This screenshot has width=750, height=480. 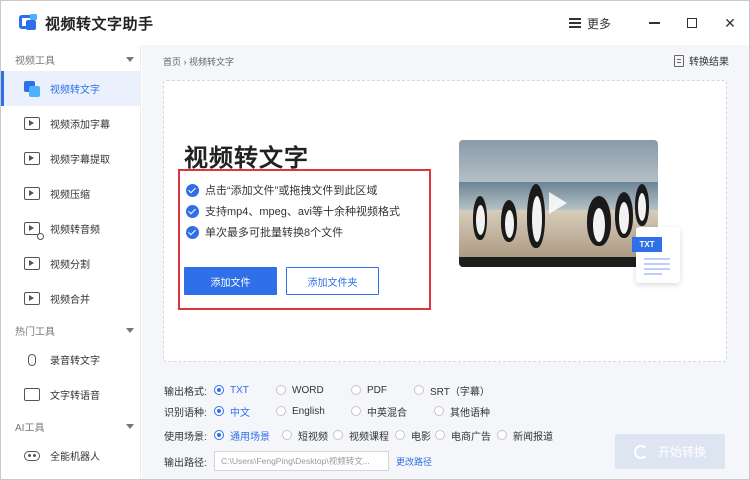 I want to click on minimize-button, so click(x=654, y=23).